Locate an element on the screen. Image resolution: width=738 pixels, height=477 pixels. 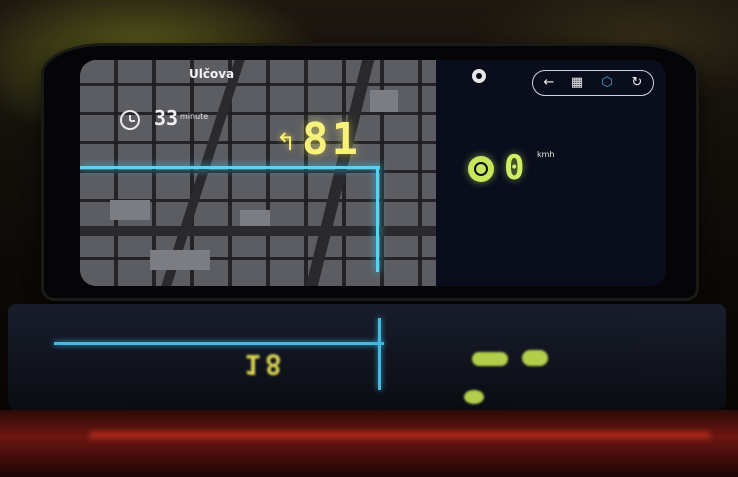
turn-arrow-icon: ↰ is located at coordinates (286, 142).